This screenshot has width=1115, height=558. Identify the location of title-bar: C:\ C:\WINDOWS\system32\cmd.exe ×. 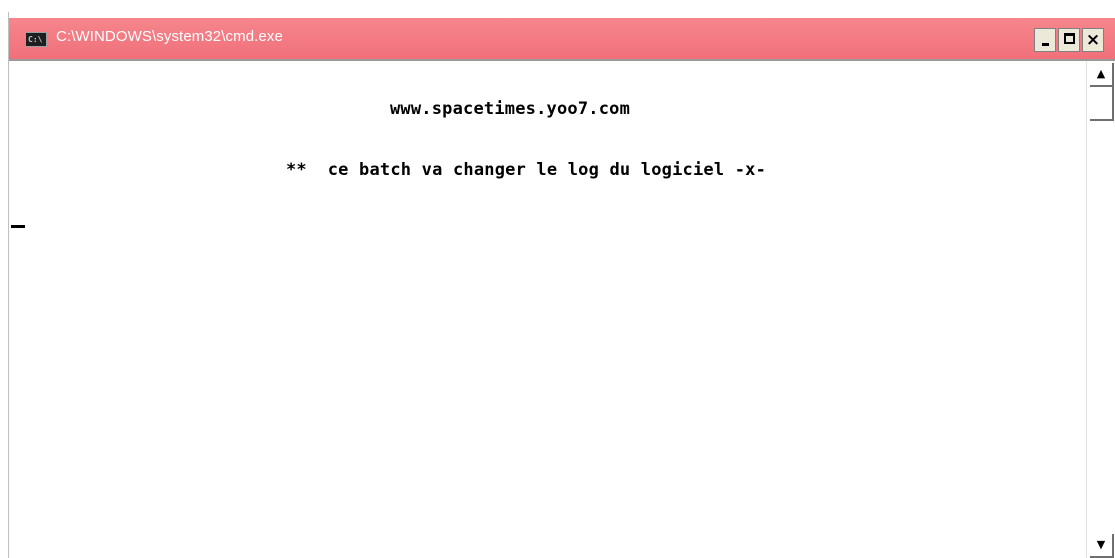
(562, 39).